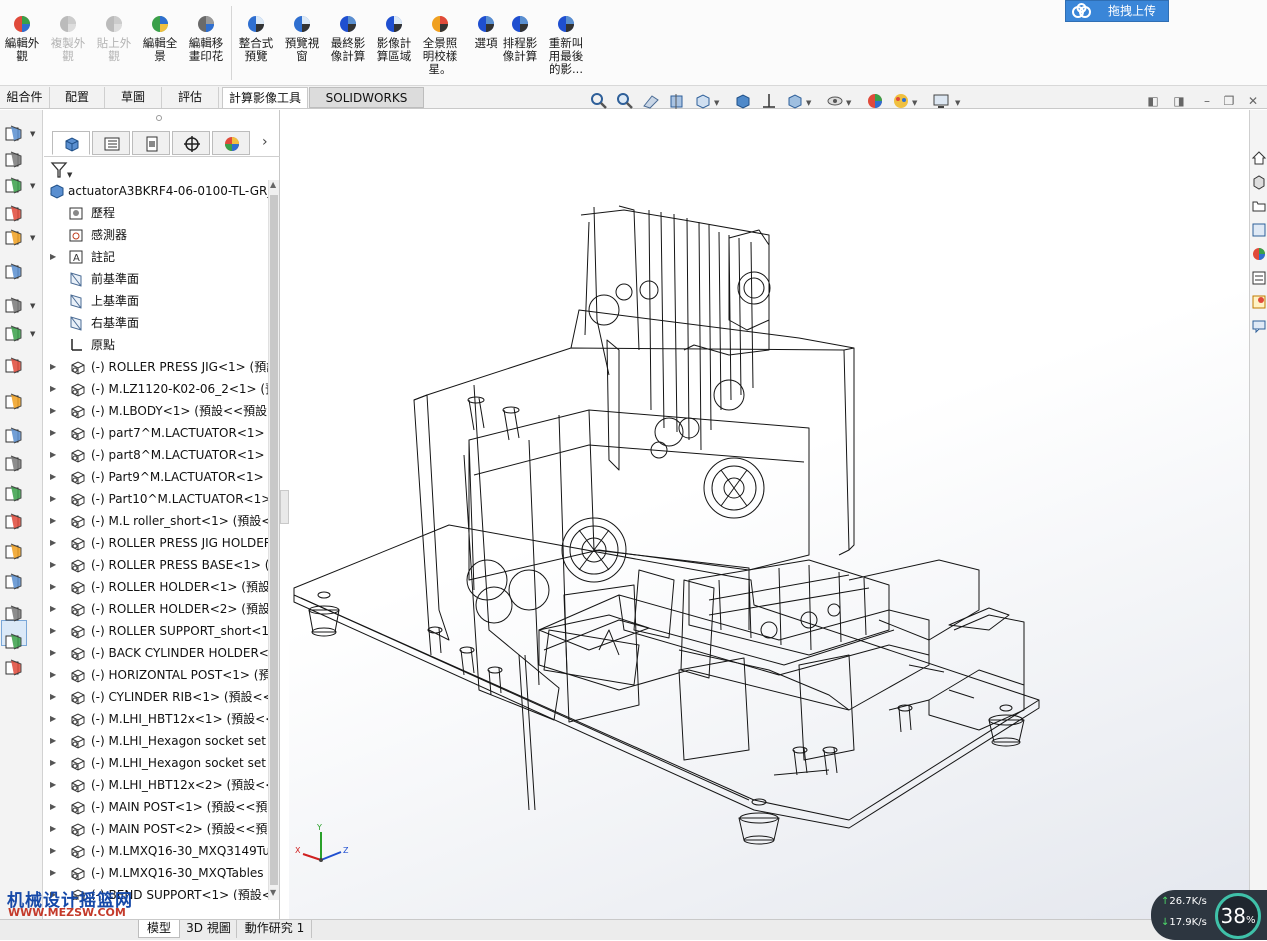 This screenshot has width=1267, height=941. I want to click on tree-item: ▶ (-) Part10^M.LACTUATOR<1> (, so click(156, 499).